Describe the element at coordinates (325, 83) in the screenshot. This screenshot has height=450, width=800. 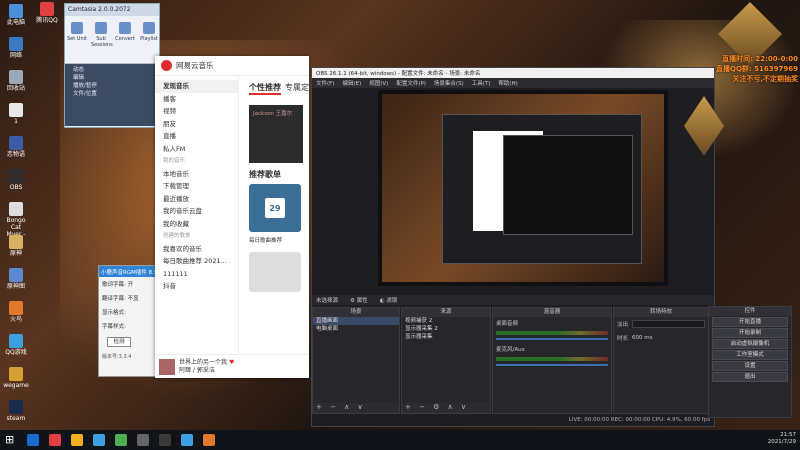
I see `obs-menu-item: 文件(F)` at that location.